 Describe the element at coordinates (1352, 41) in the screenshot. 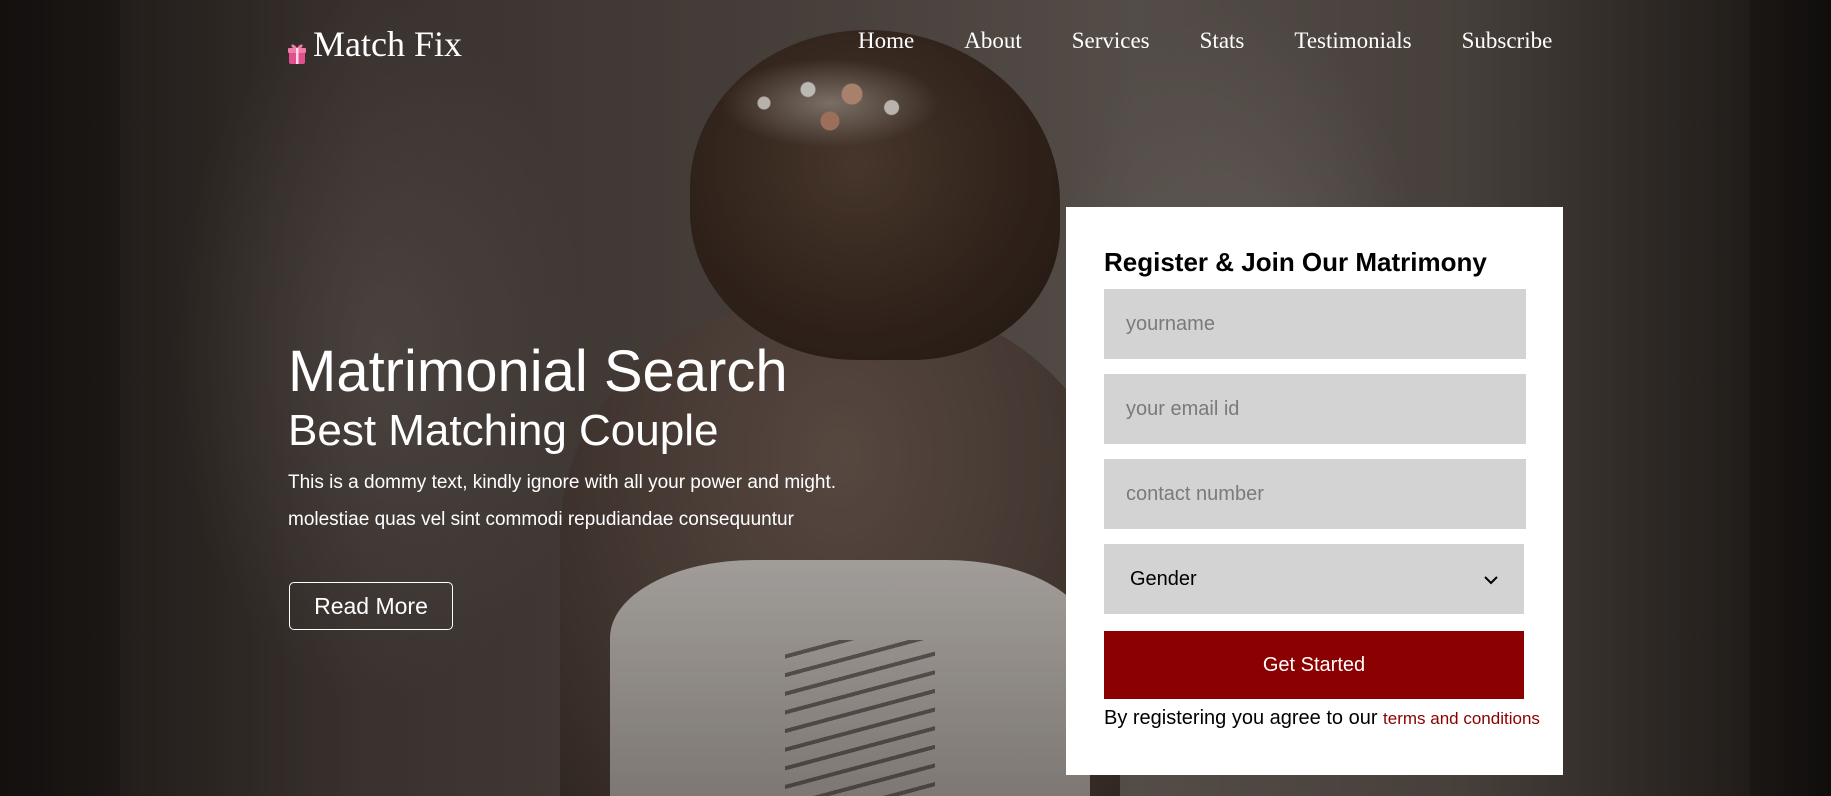

I see `nav-item-testimonials: Testimonials` at that location.